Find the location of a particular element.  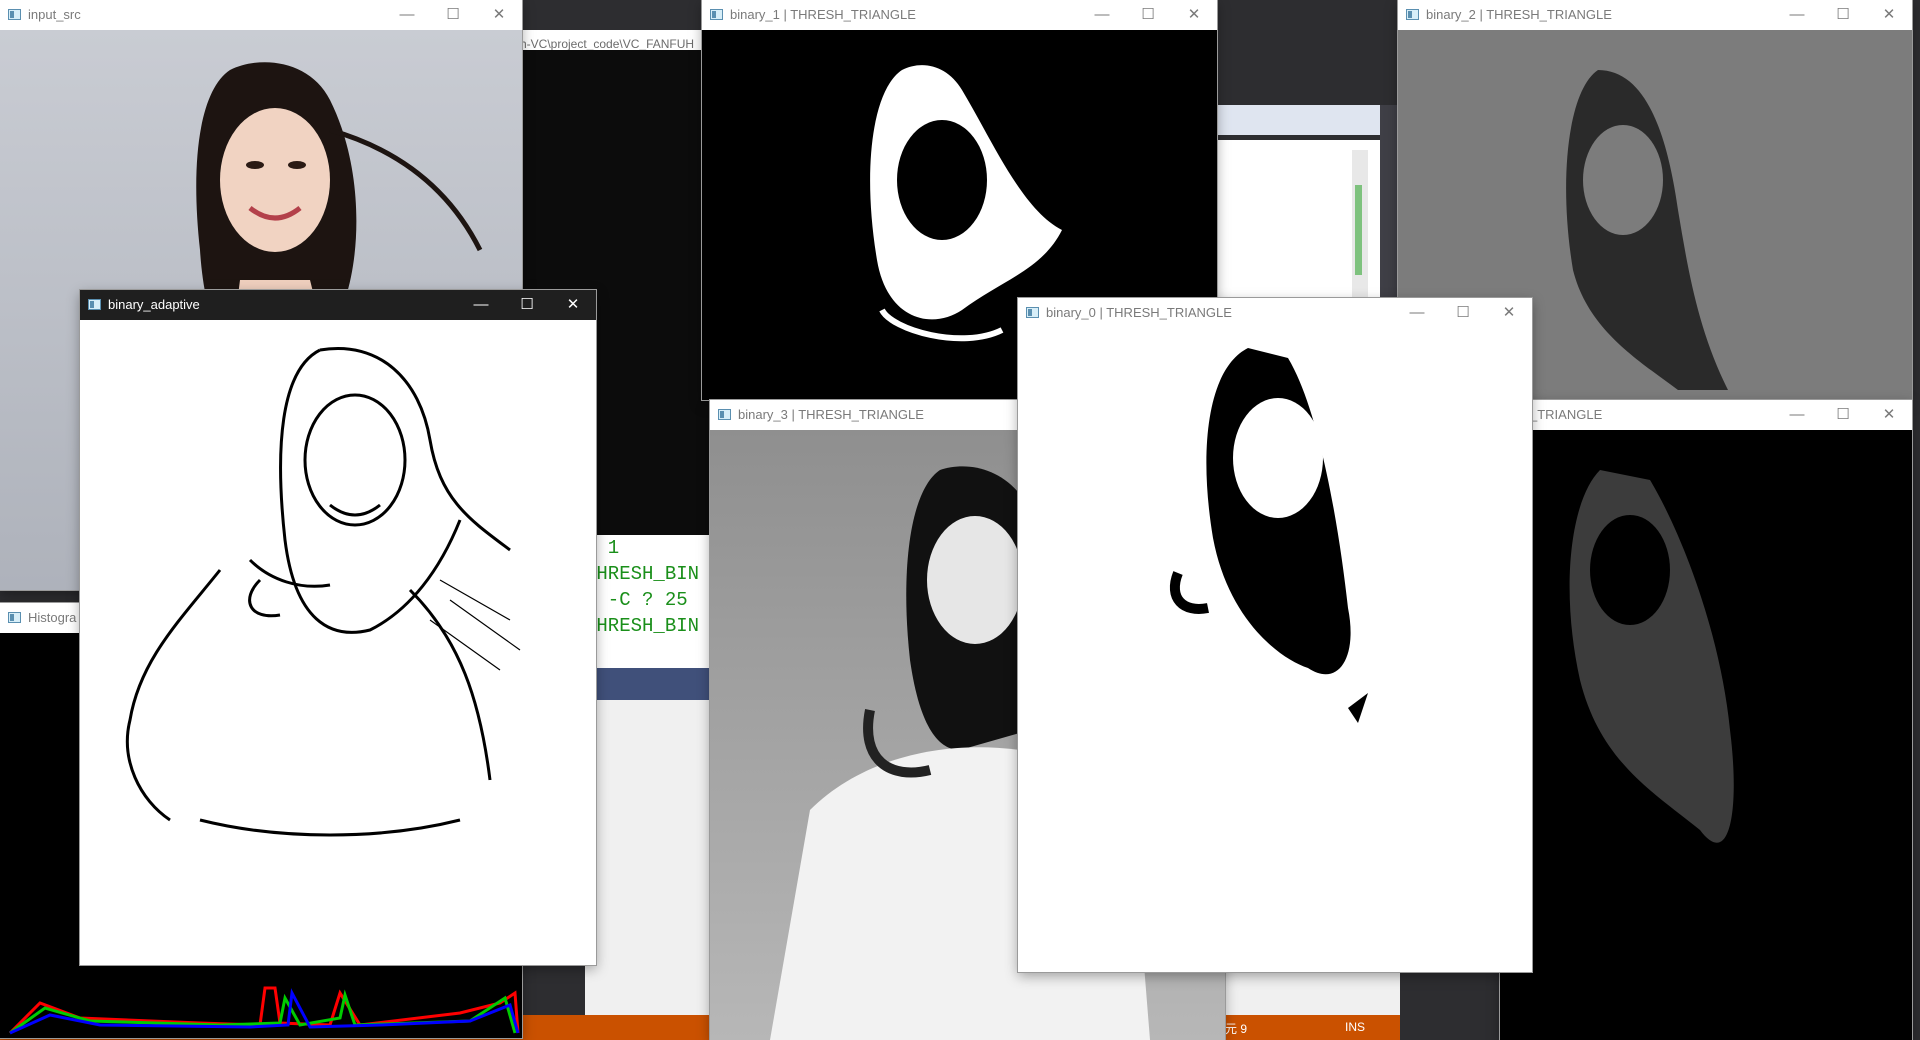

ide-bottom-panel is located at coordinates (1307, 995).